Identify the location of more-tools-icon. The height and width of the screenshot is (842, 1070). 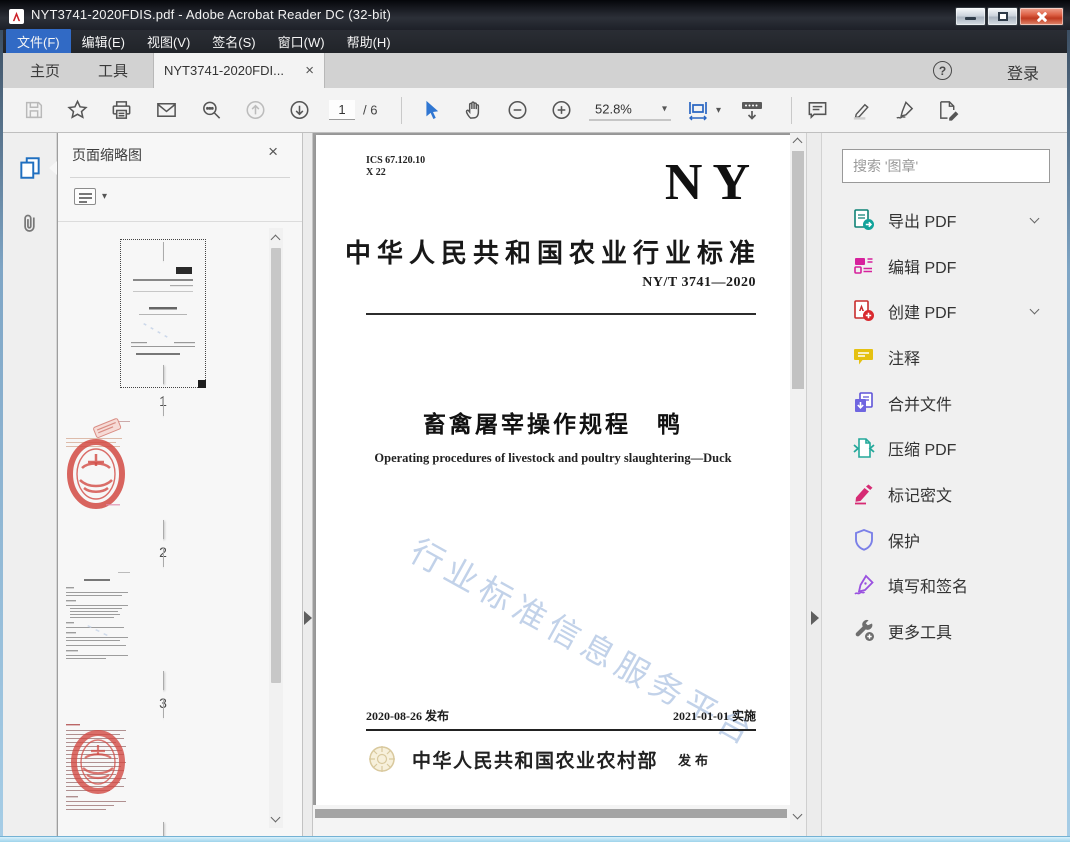
(864, 630).